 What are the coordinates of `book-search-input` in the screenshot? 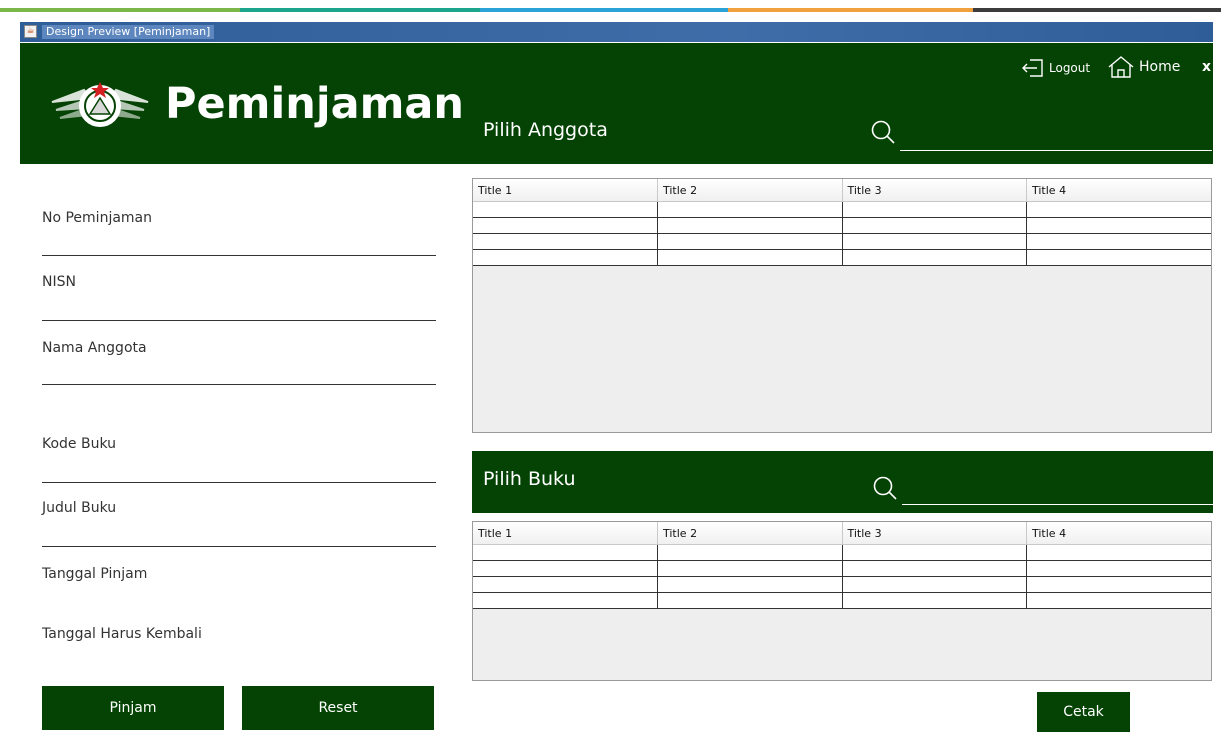 It's located at (1057, 504).